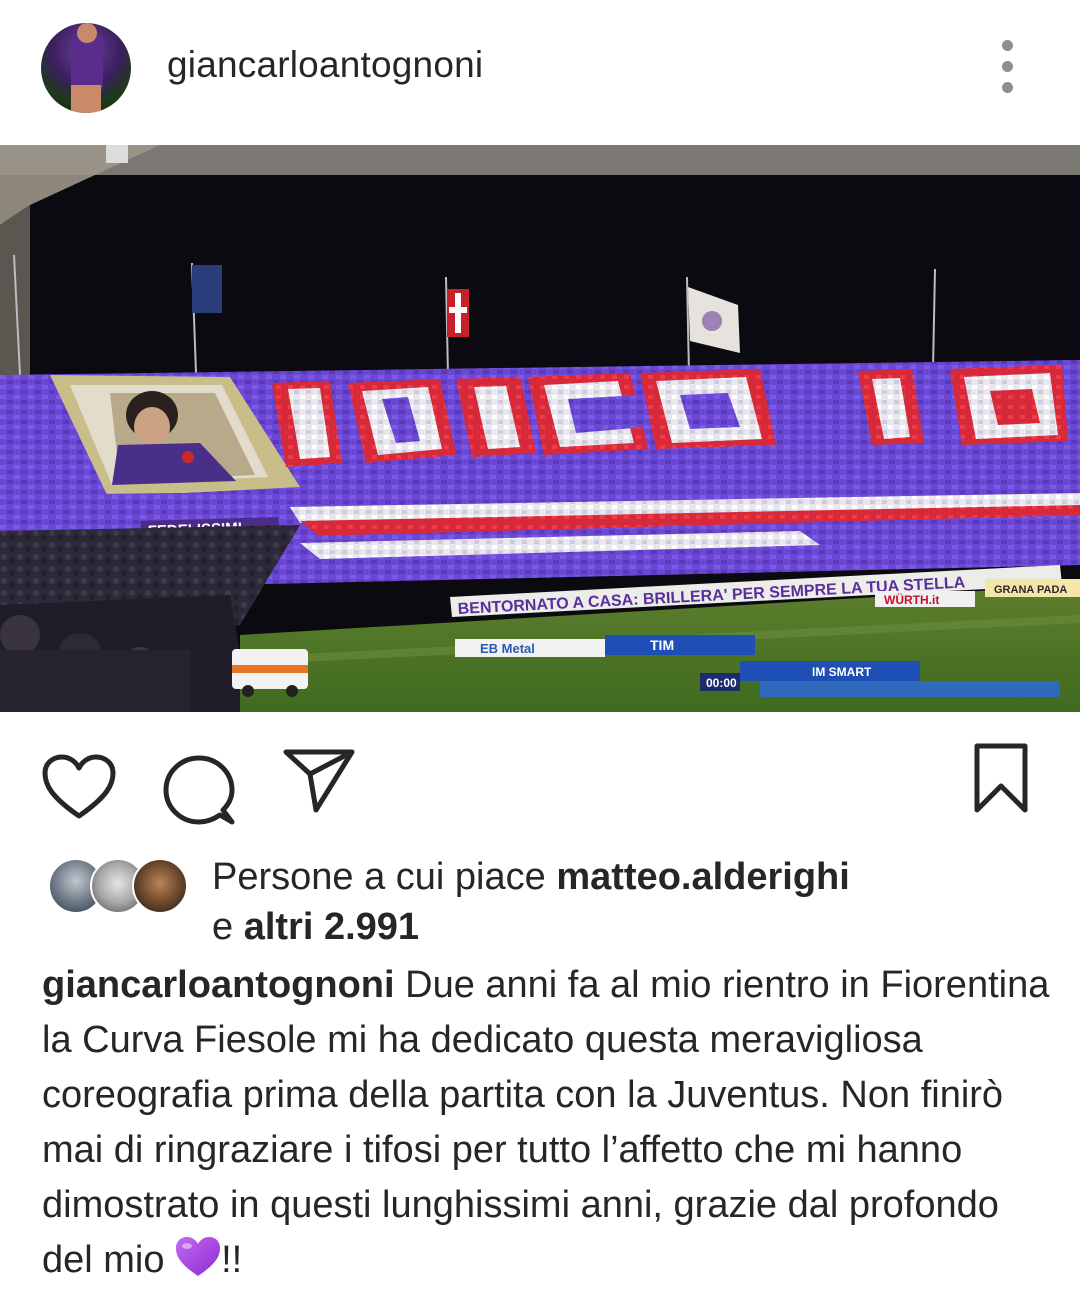 Image resolution: width=1080 pixels, height=1293 pixels. Describe the element at coordinates (160, 886) in the screenshot. I see `liker-avatar` at that location.